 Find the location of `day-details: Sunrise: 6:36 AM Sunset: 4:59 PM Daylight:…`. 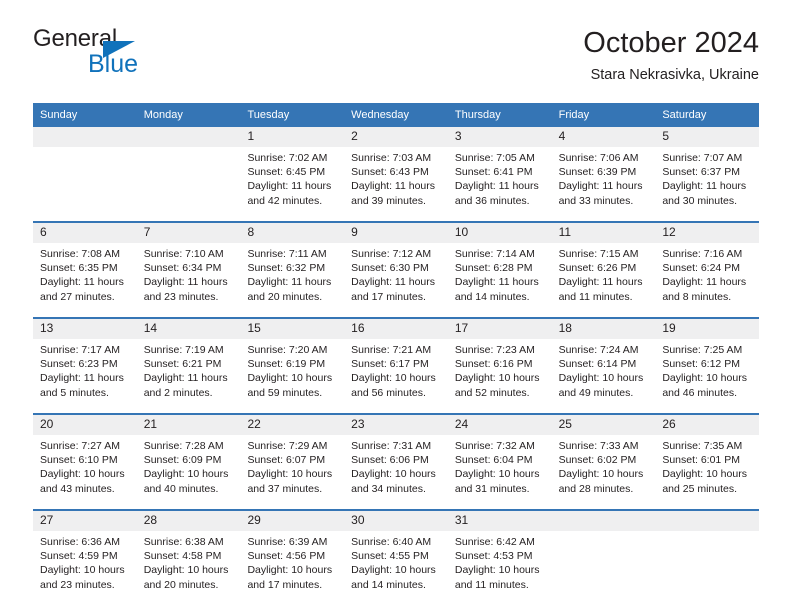

day-details: Sunrise: 6:36 AM Sunset: 4:59 PM Daylight:… is located at coordinates (85, 568).